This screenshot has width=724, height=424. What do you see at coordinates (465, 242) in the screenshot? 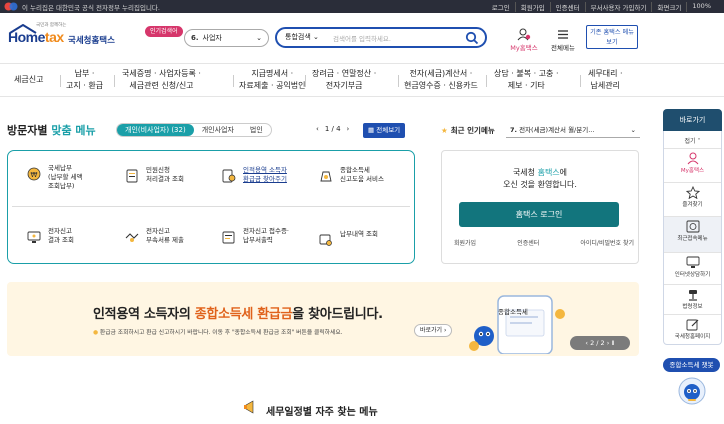
I see `signup-link: 회원가입` at bounding box center [465, 242].